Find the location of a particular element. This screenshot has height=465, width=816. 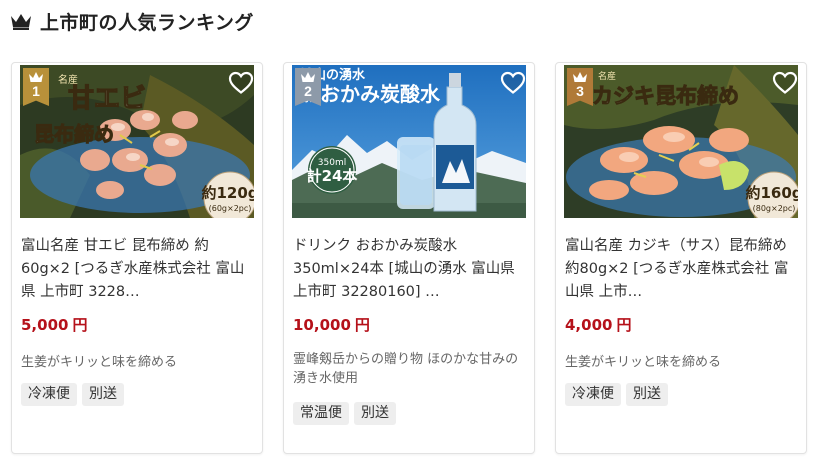

product-image: カジキ昆布締め 名産 約160g (80g×2pc) is located at coordinates (681, 141).